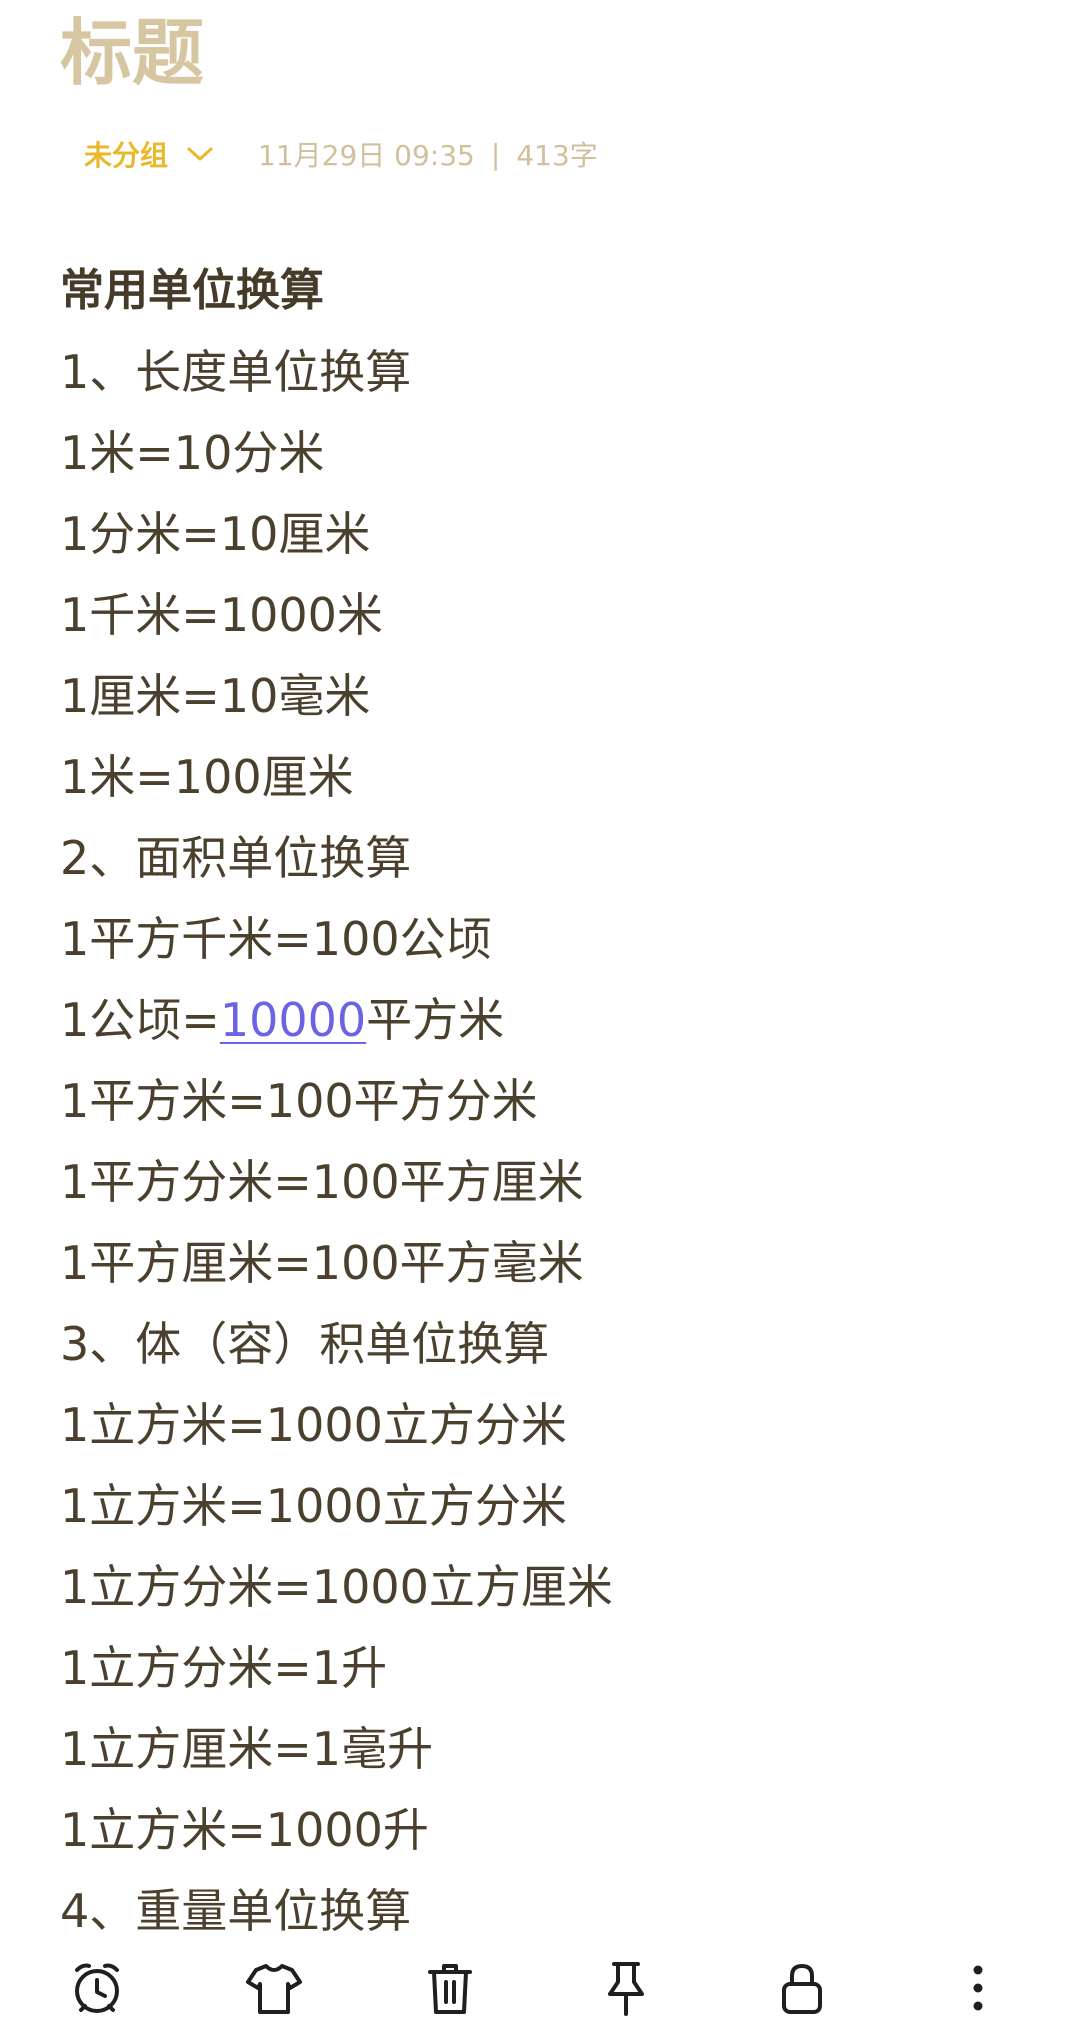 This screenshot has width=1080, height=2030. I want to click on note-datetime: 11月29日 09:35, so click(366, 155).